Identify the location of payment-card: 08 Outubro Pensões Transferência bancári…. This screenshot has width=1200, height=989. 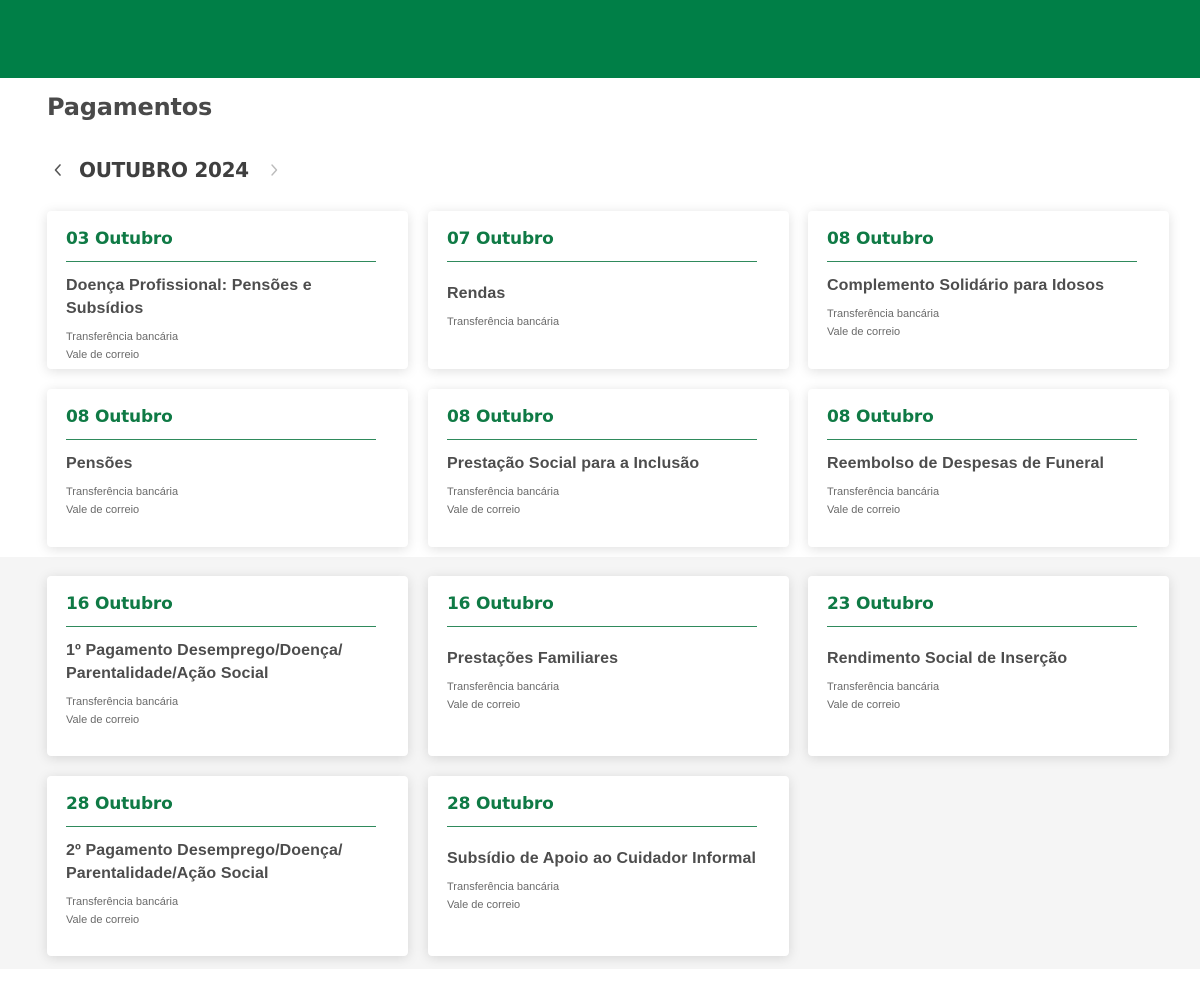
(227, 468).